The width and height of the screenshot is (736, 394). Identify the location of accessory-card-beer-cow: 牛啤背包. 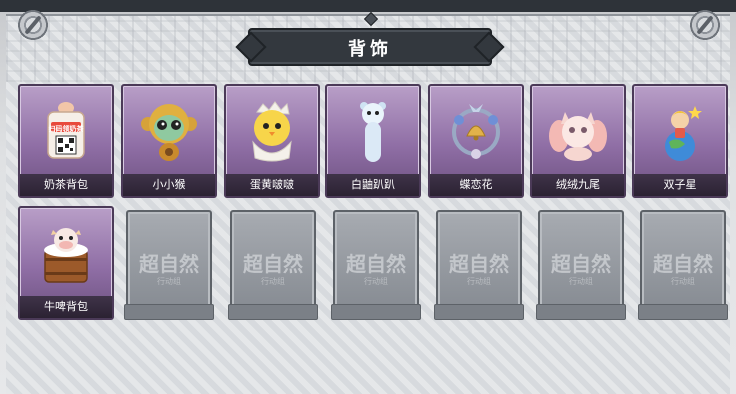
(66, 263).